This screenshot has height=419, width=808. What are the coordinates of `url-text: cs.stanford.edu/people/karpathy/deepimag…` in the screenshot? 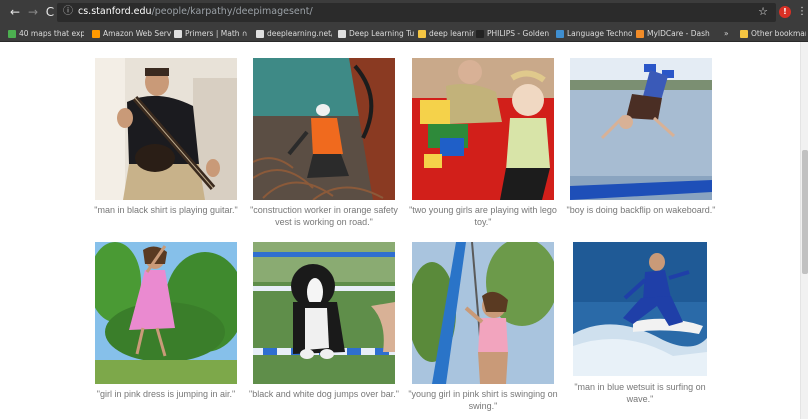 It's located at (195, 11).